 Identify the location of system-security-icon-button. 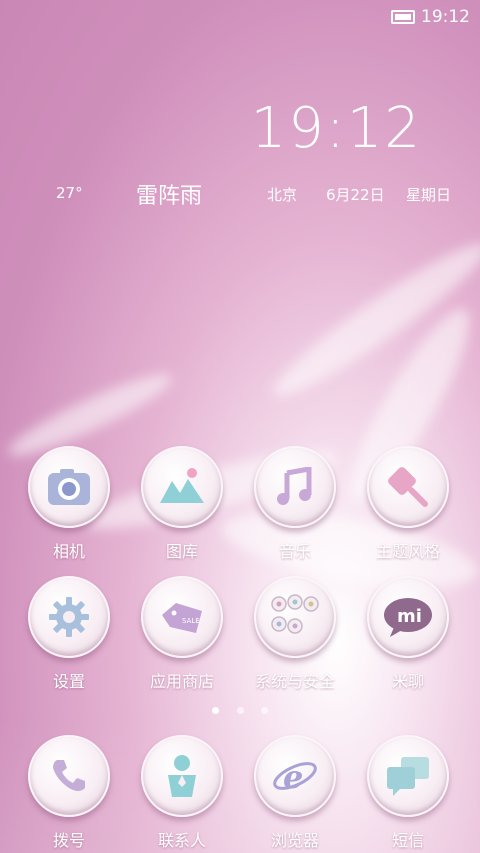
(295, 617).